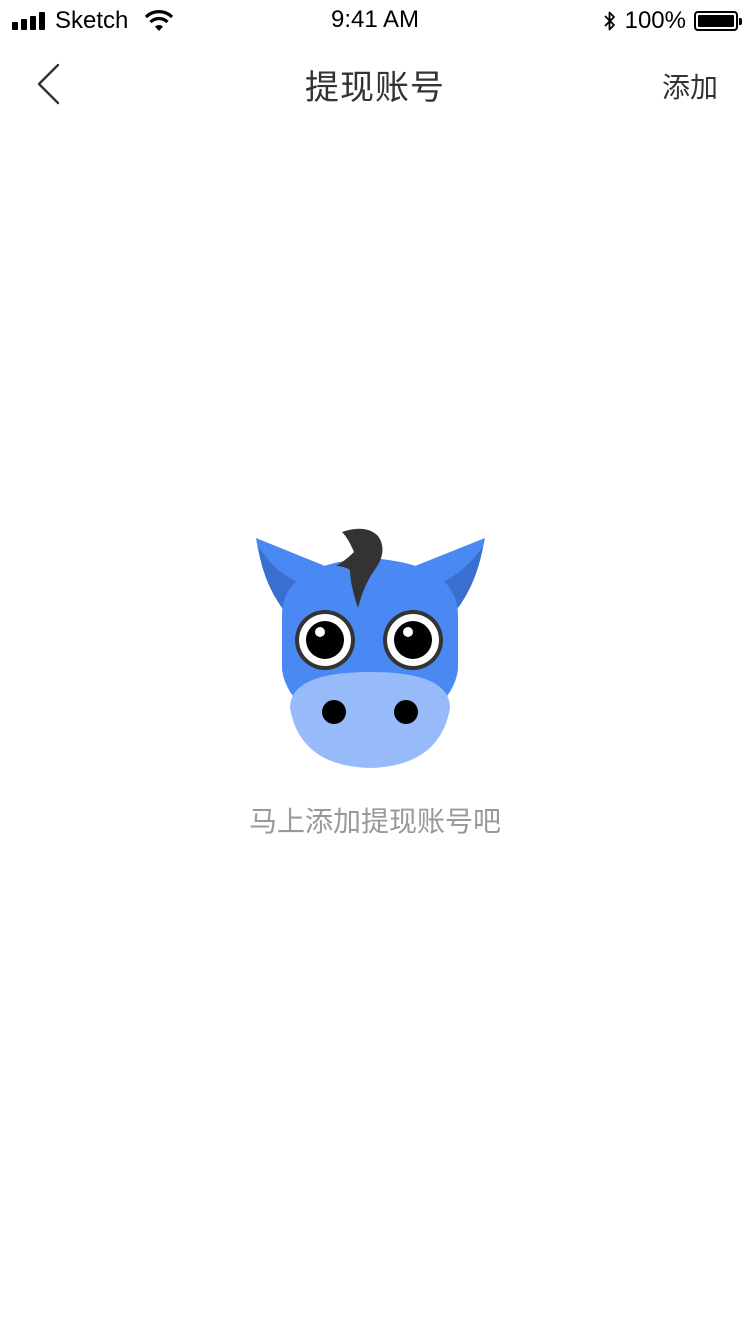 Image resolution: width=750 pixels, height=1334 pixels. I want to click on muzzle, so click(370, 720).